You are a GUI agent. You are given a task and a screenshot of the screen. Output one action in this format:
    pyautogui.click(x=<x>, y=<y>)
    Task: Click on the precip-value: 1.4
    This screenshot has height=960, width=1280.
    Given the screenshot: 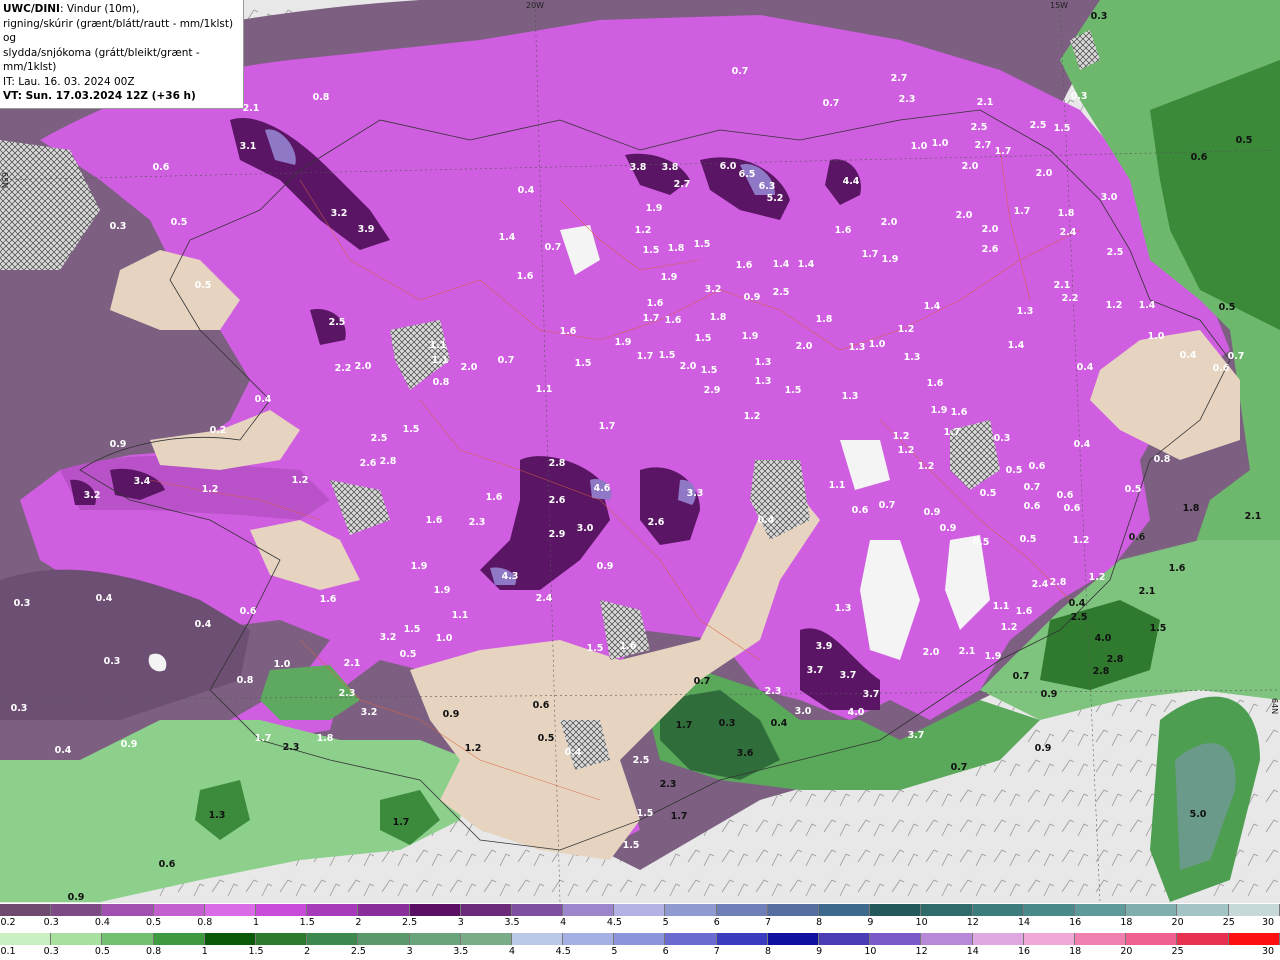 What is the action you would take?
    pyautogui.click(x=1147, y=305)
    